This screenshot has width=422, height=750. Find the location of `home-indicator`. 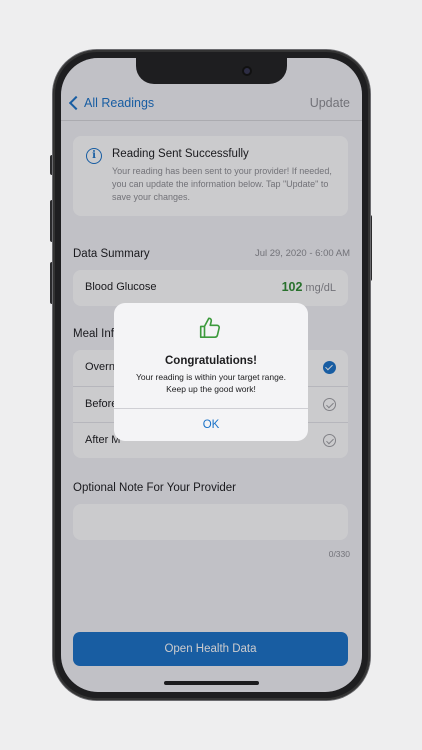

home-indicator is located at coordinates (211, 683).